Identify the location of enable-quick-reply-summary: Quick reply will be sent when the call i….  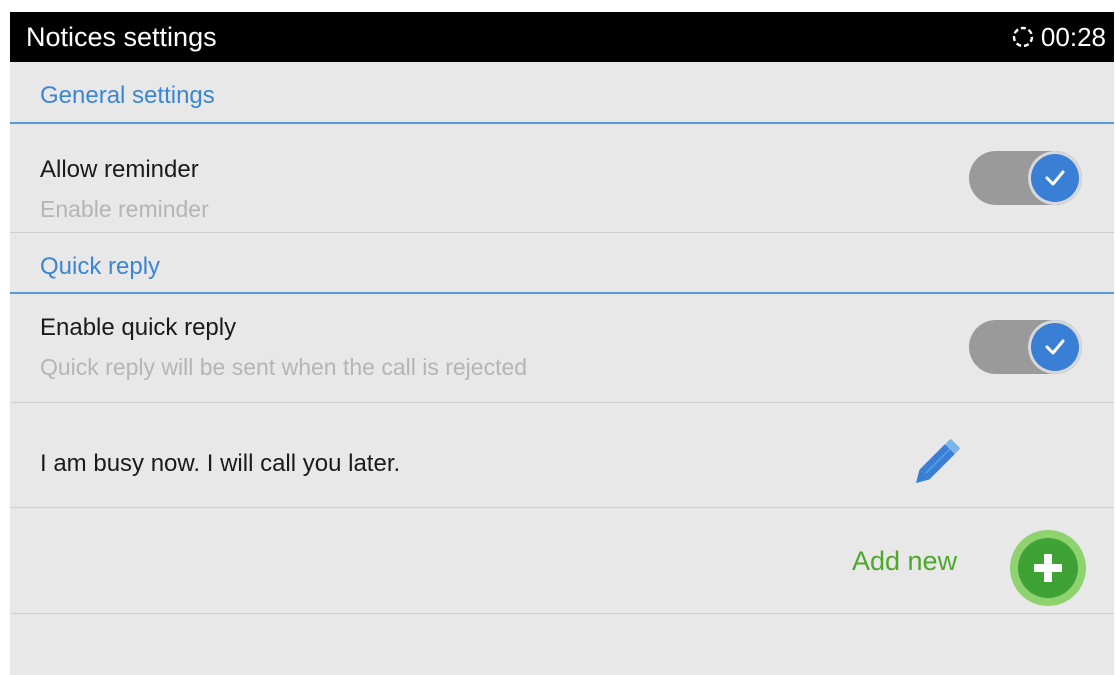
(284, 367).